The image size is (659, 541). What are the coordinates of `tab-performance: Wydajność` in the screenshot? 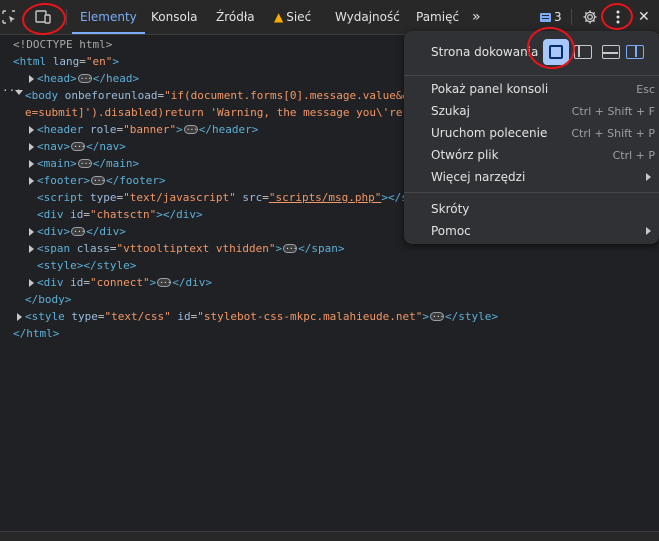 It's located at (367, 17).